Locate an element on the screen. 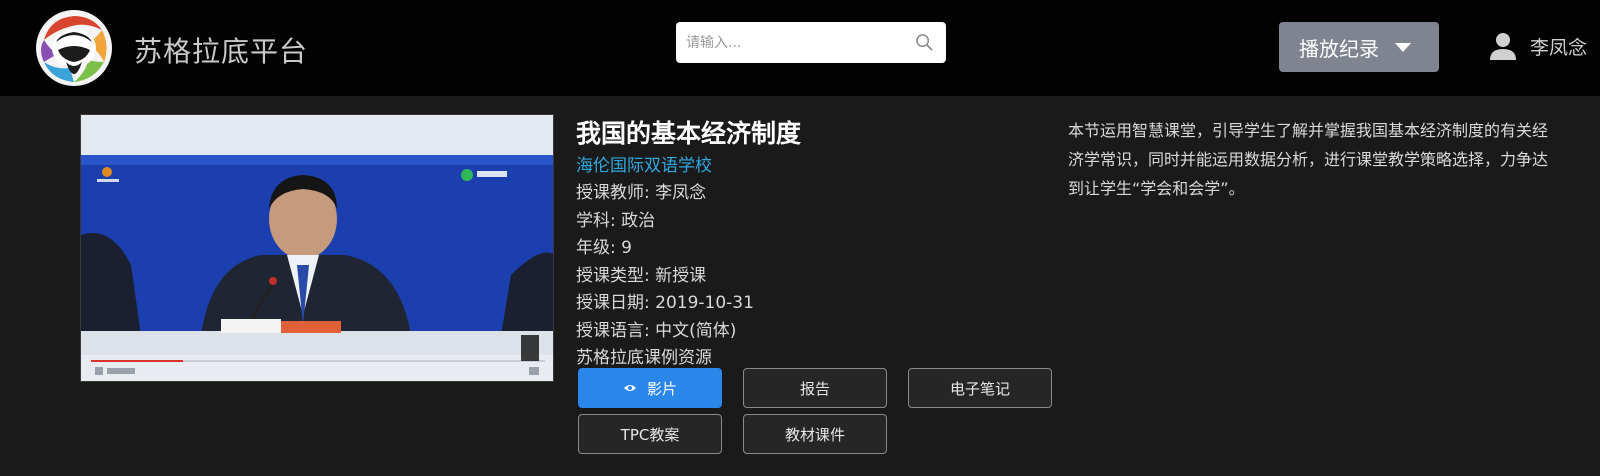 The height and width of the screenshot is (476, 1600). eye-icon is located at coordinates (629, 388).